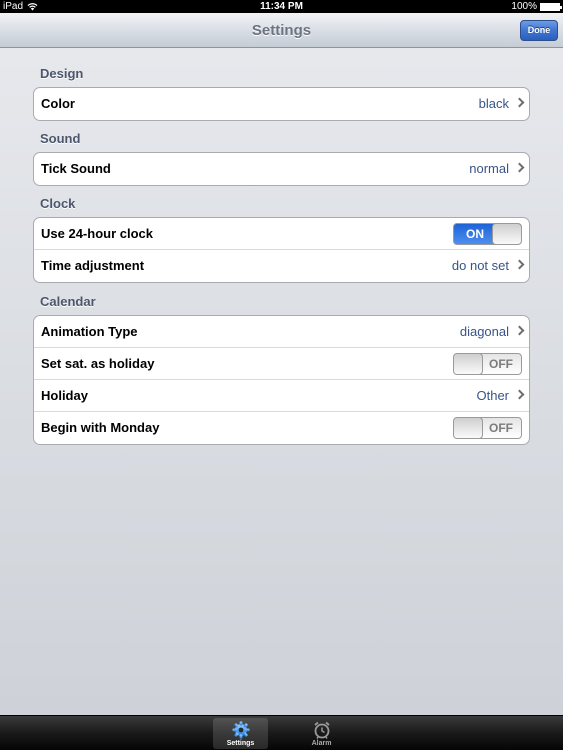 The image size is (563, 750). I want to click on section-header-design: Design, so click(62, 73).